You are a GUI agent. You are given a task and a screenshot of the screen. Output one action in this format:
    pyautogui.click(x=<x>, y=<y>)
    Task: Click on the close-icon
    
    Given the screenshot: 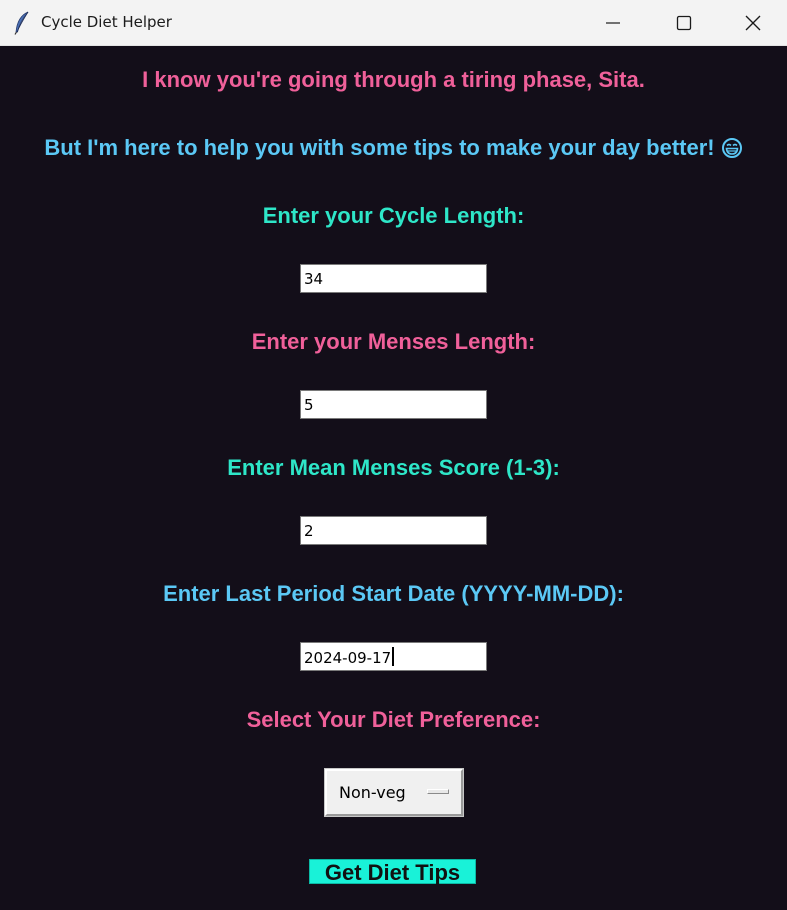 What is the action you would take?
    pyautogui.click(x=753, y=23)
    